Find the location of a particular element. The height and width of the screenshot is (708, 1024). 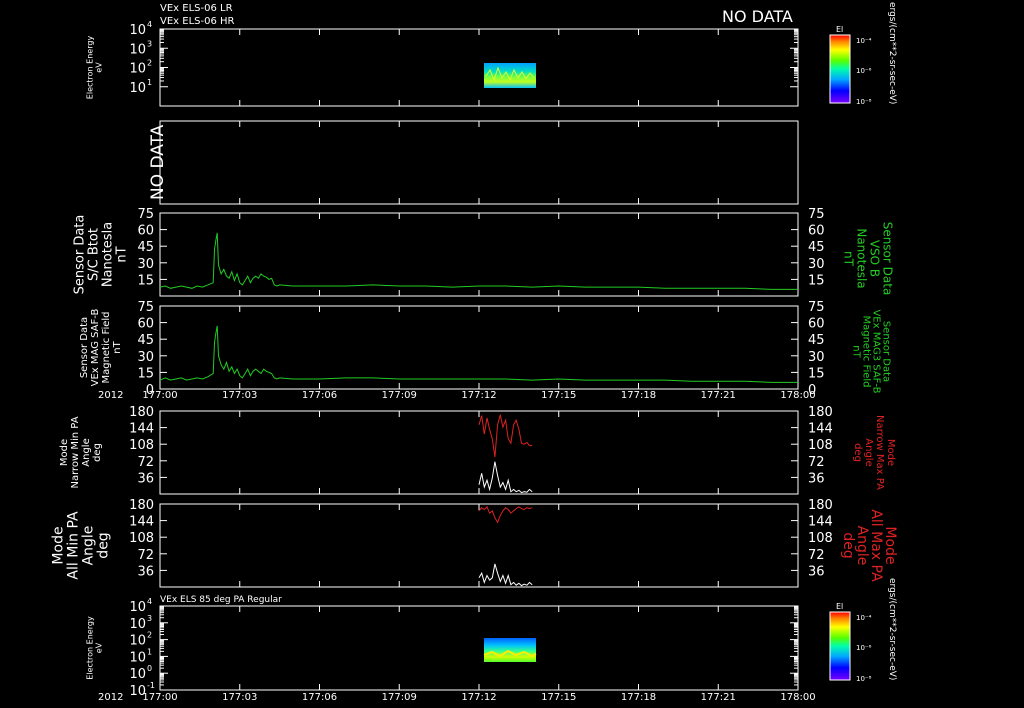

header-line1: VEx ELS-06 LR is located at coordinates (196, 8).